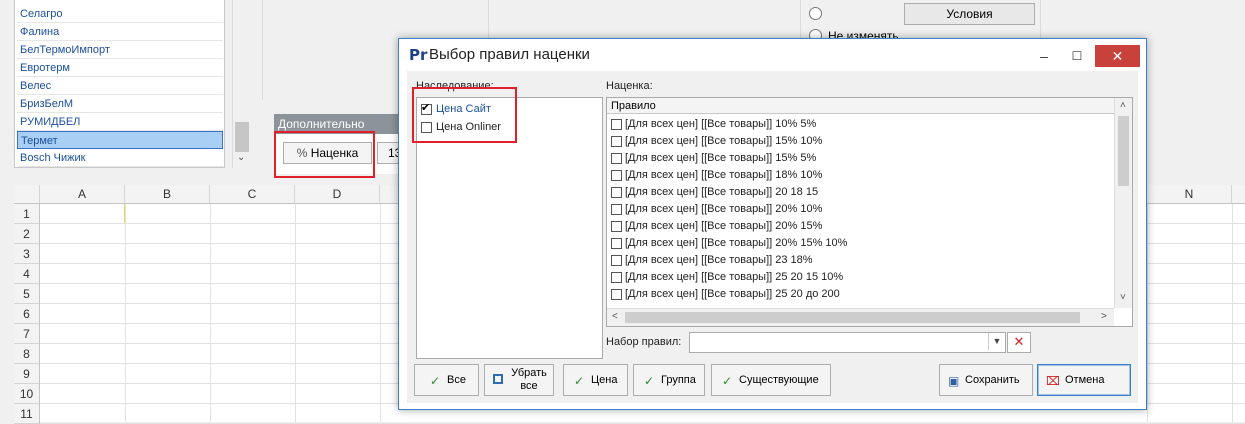 The image size is (1245, 424). What do you see at coordinates (324, 154) in the screenshot?
I see `highlight-box` at bounding box center [324, 154].